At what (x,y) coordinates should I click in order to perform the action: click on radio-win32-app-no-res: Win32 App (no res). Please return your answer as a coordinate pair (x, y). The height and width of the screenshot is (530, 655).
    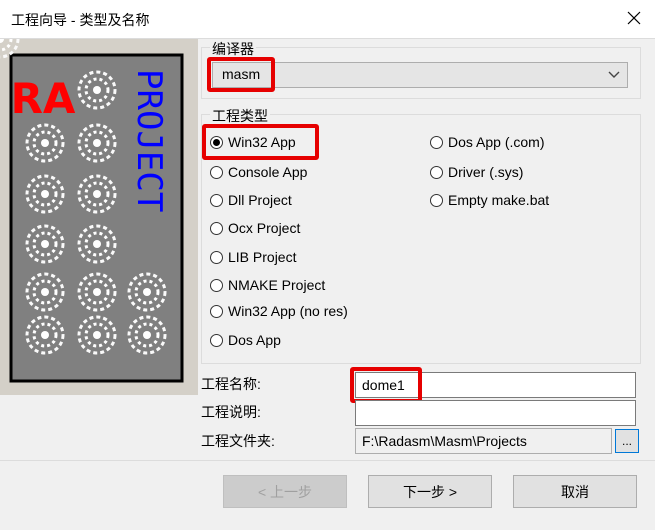
    Looking at the image, I should click on (279, 311).